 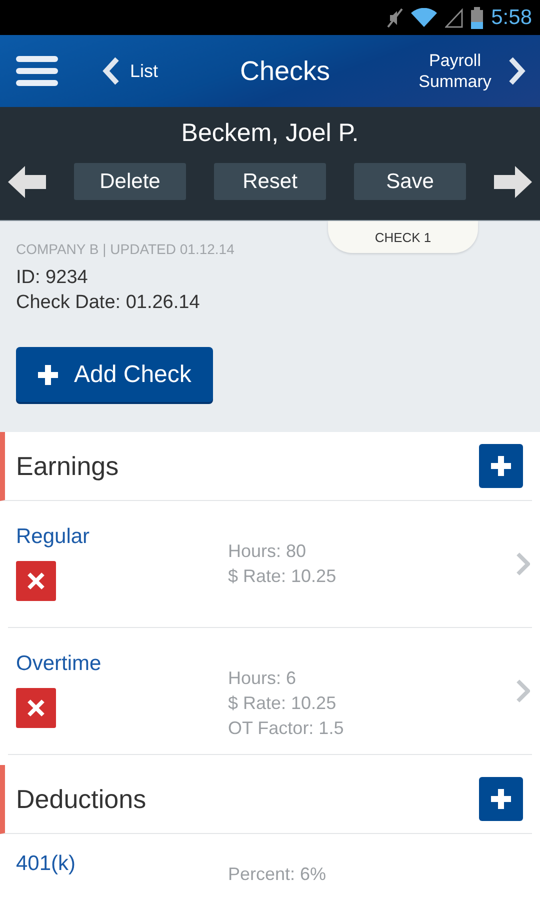 What do you see at coordinates (111, 71) in the screenshot?
I see `chevron-left-icon` at bounding box center [111, 71].